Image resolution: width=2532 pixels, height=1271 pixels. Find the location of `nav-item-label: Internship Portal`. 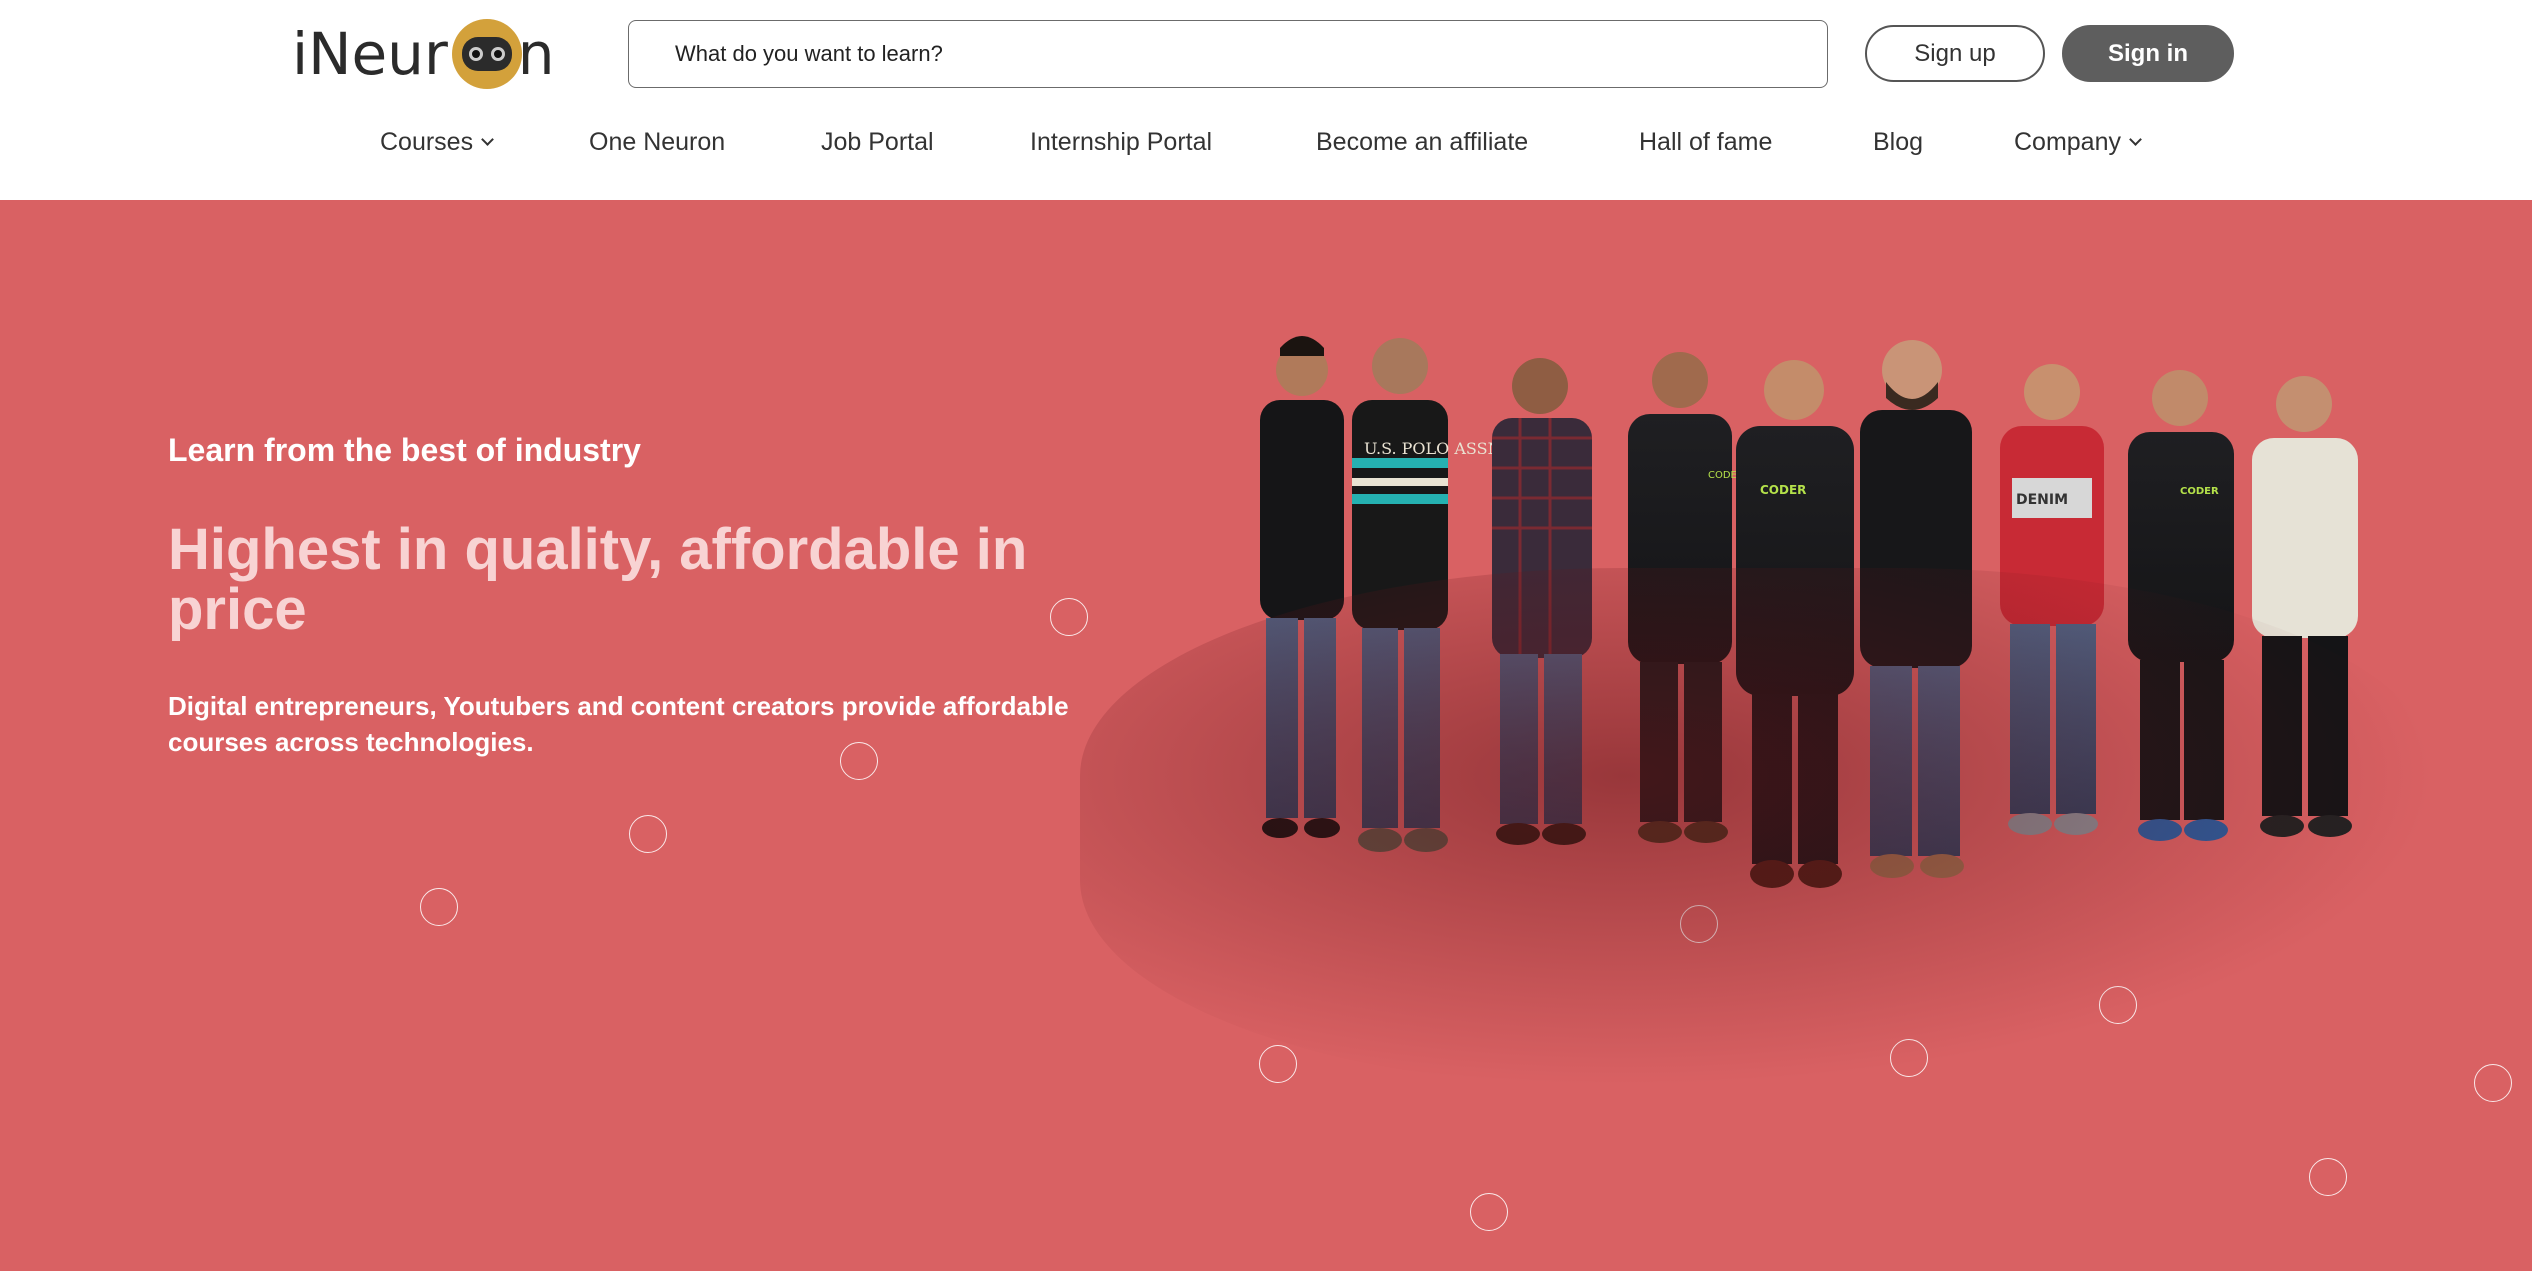

nav-item-label: Internship Portal is located at coordinates (1121, 142).